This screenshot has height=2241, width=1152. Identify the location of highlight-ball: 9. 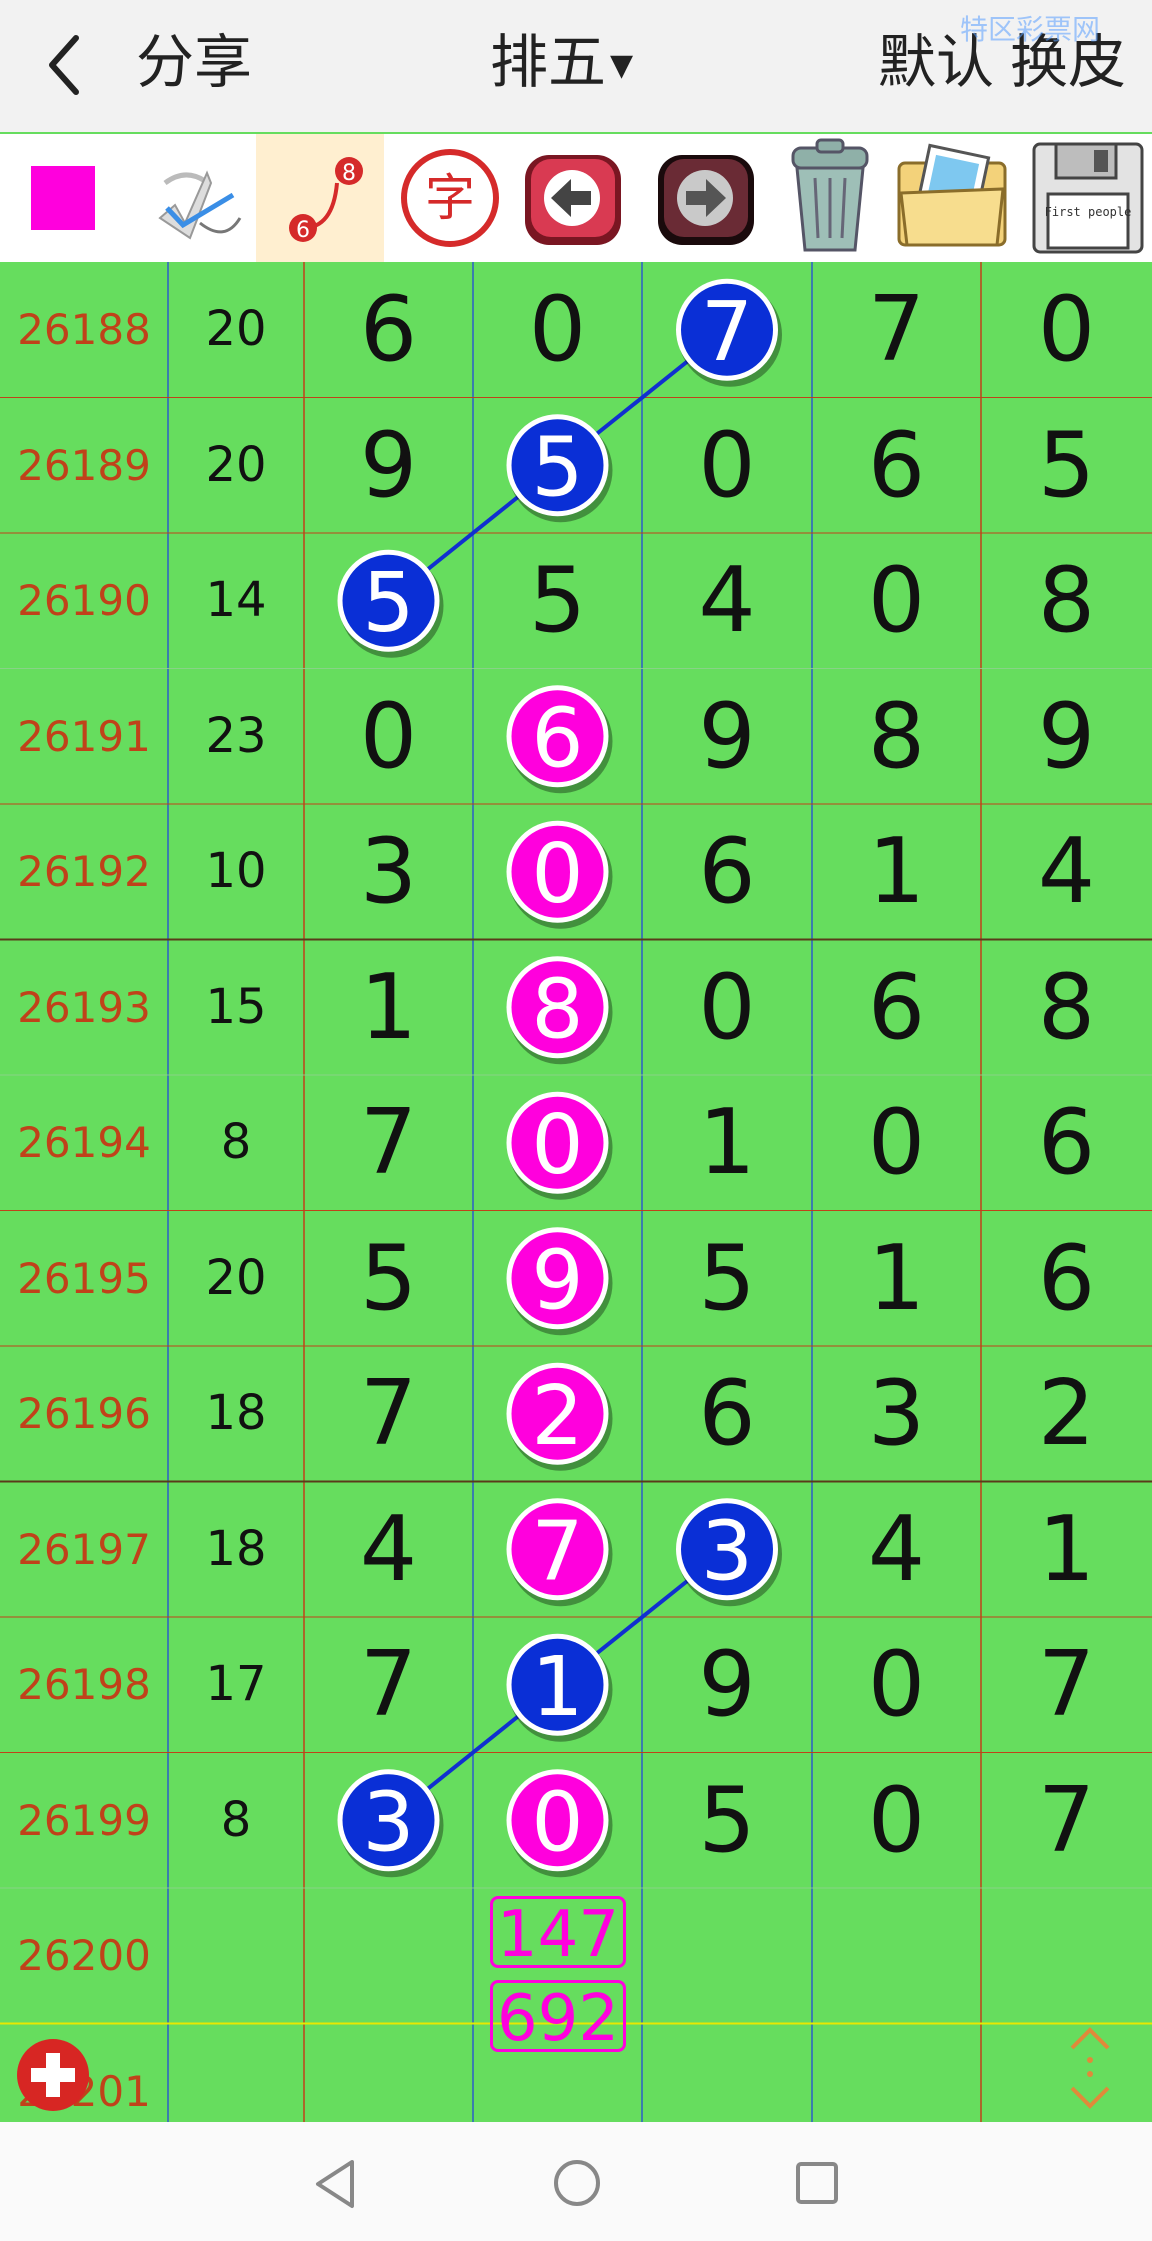
(559, 1281).